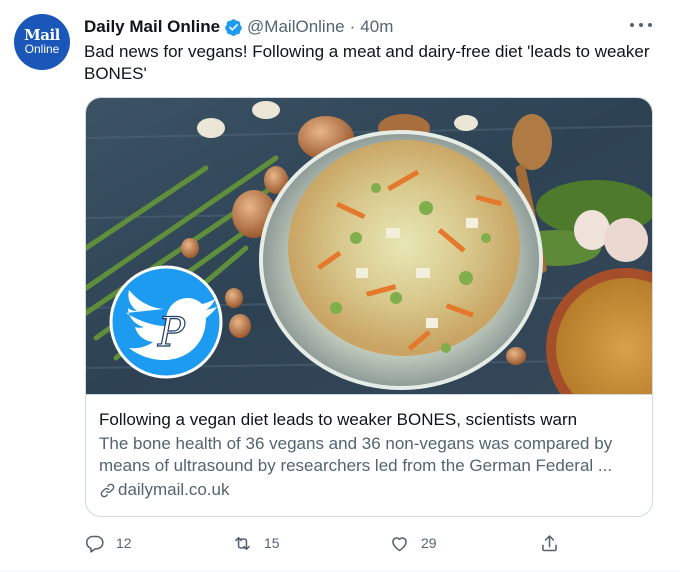 This screenshot has width=680, height=572. I want to click on card-domain-text: dailymail.co.uk, so click(174, 489).